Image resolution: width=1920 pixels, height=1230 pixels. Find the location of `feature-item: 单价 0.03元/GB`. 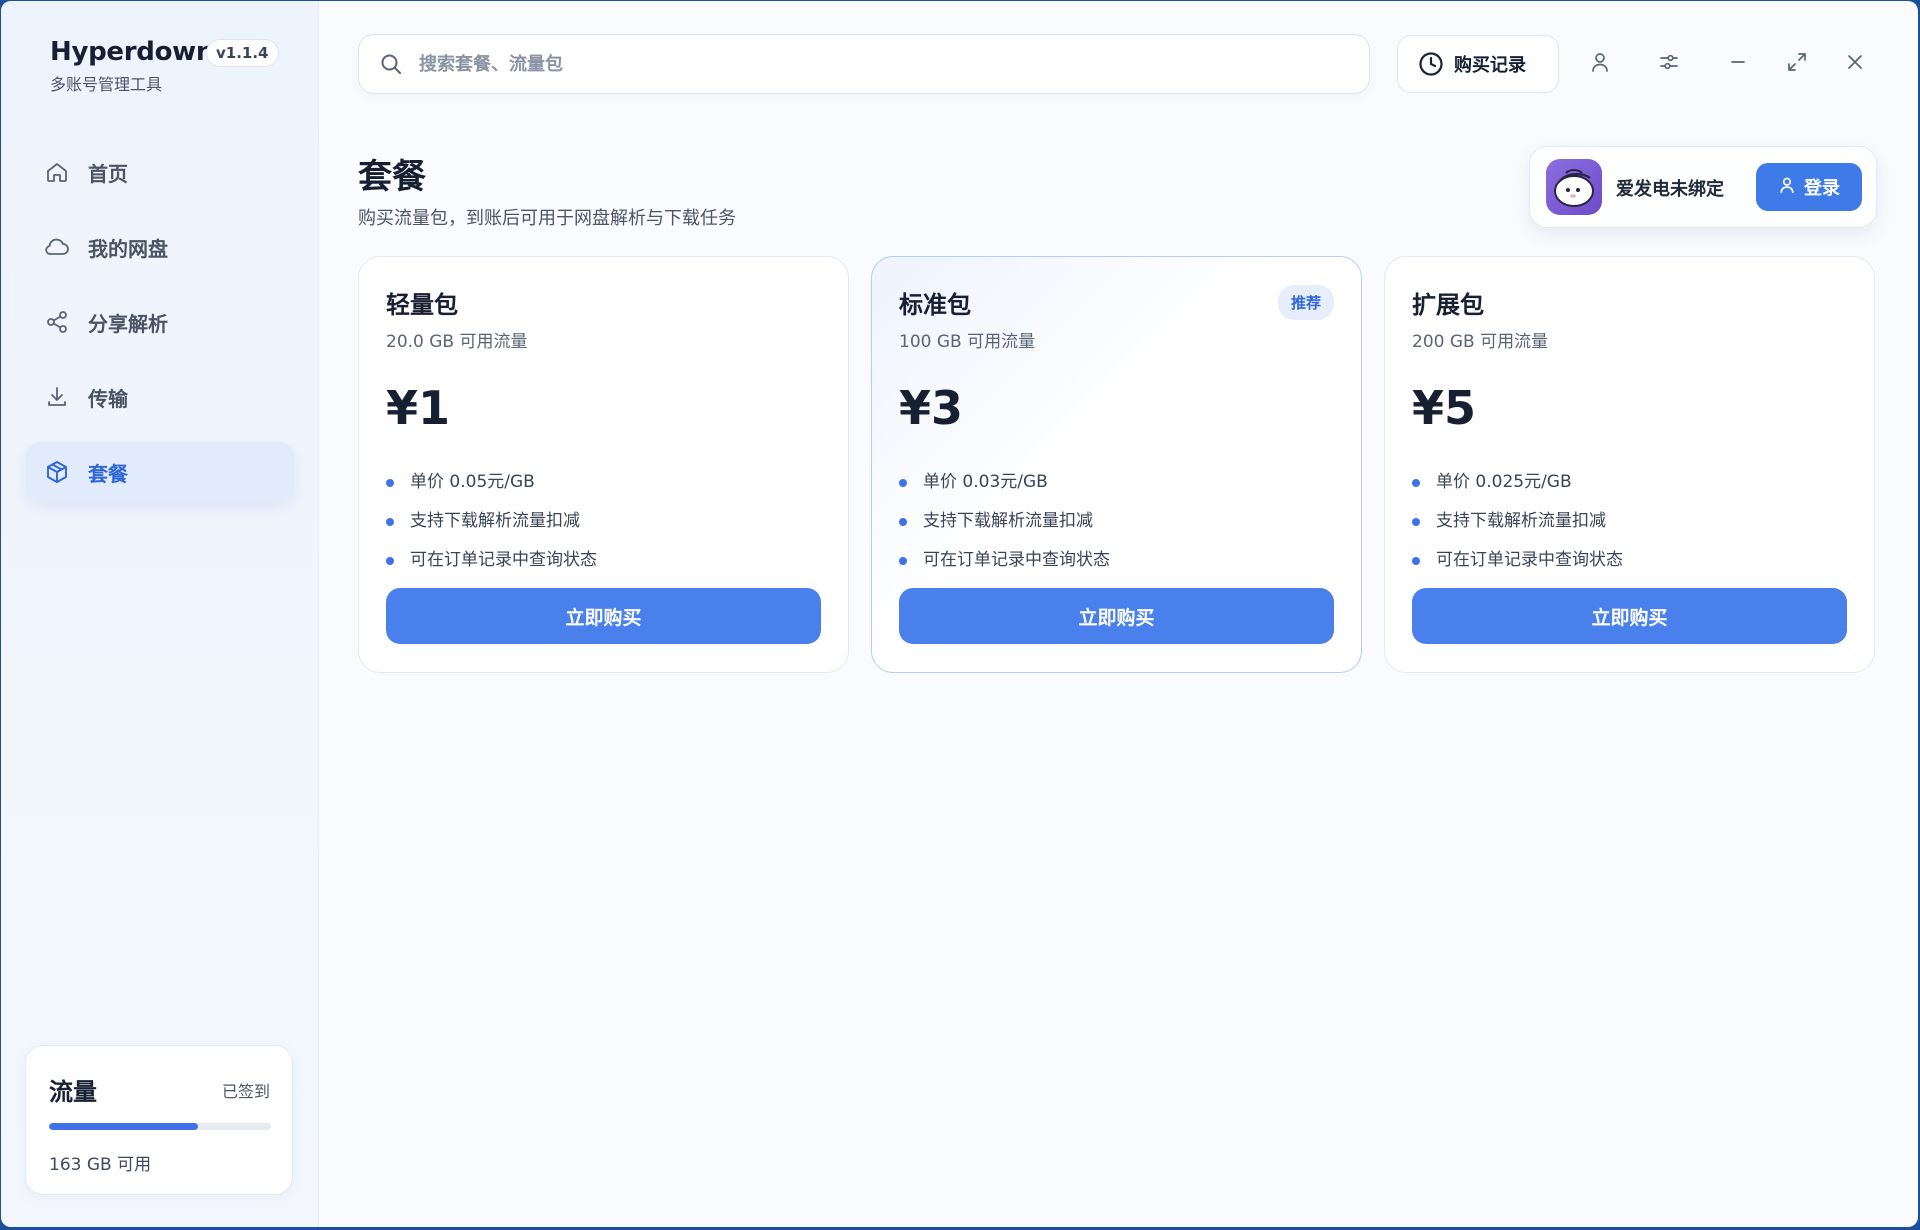

feature-item: 单价 0.03元/GB is located at coordinates (1004, 479).